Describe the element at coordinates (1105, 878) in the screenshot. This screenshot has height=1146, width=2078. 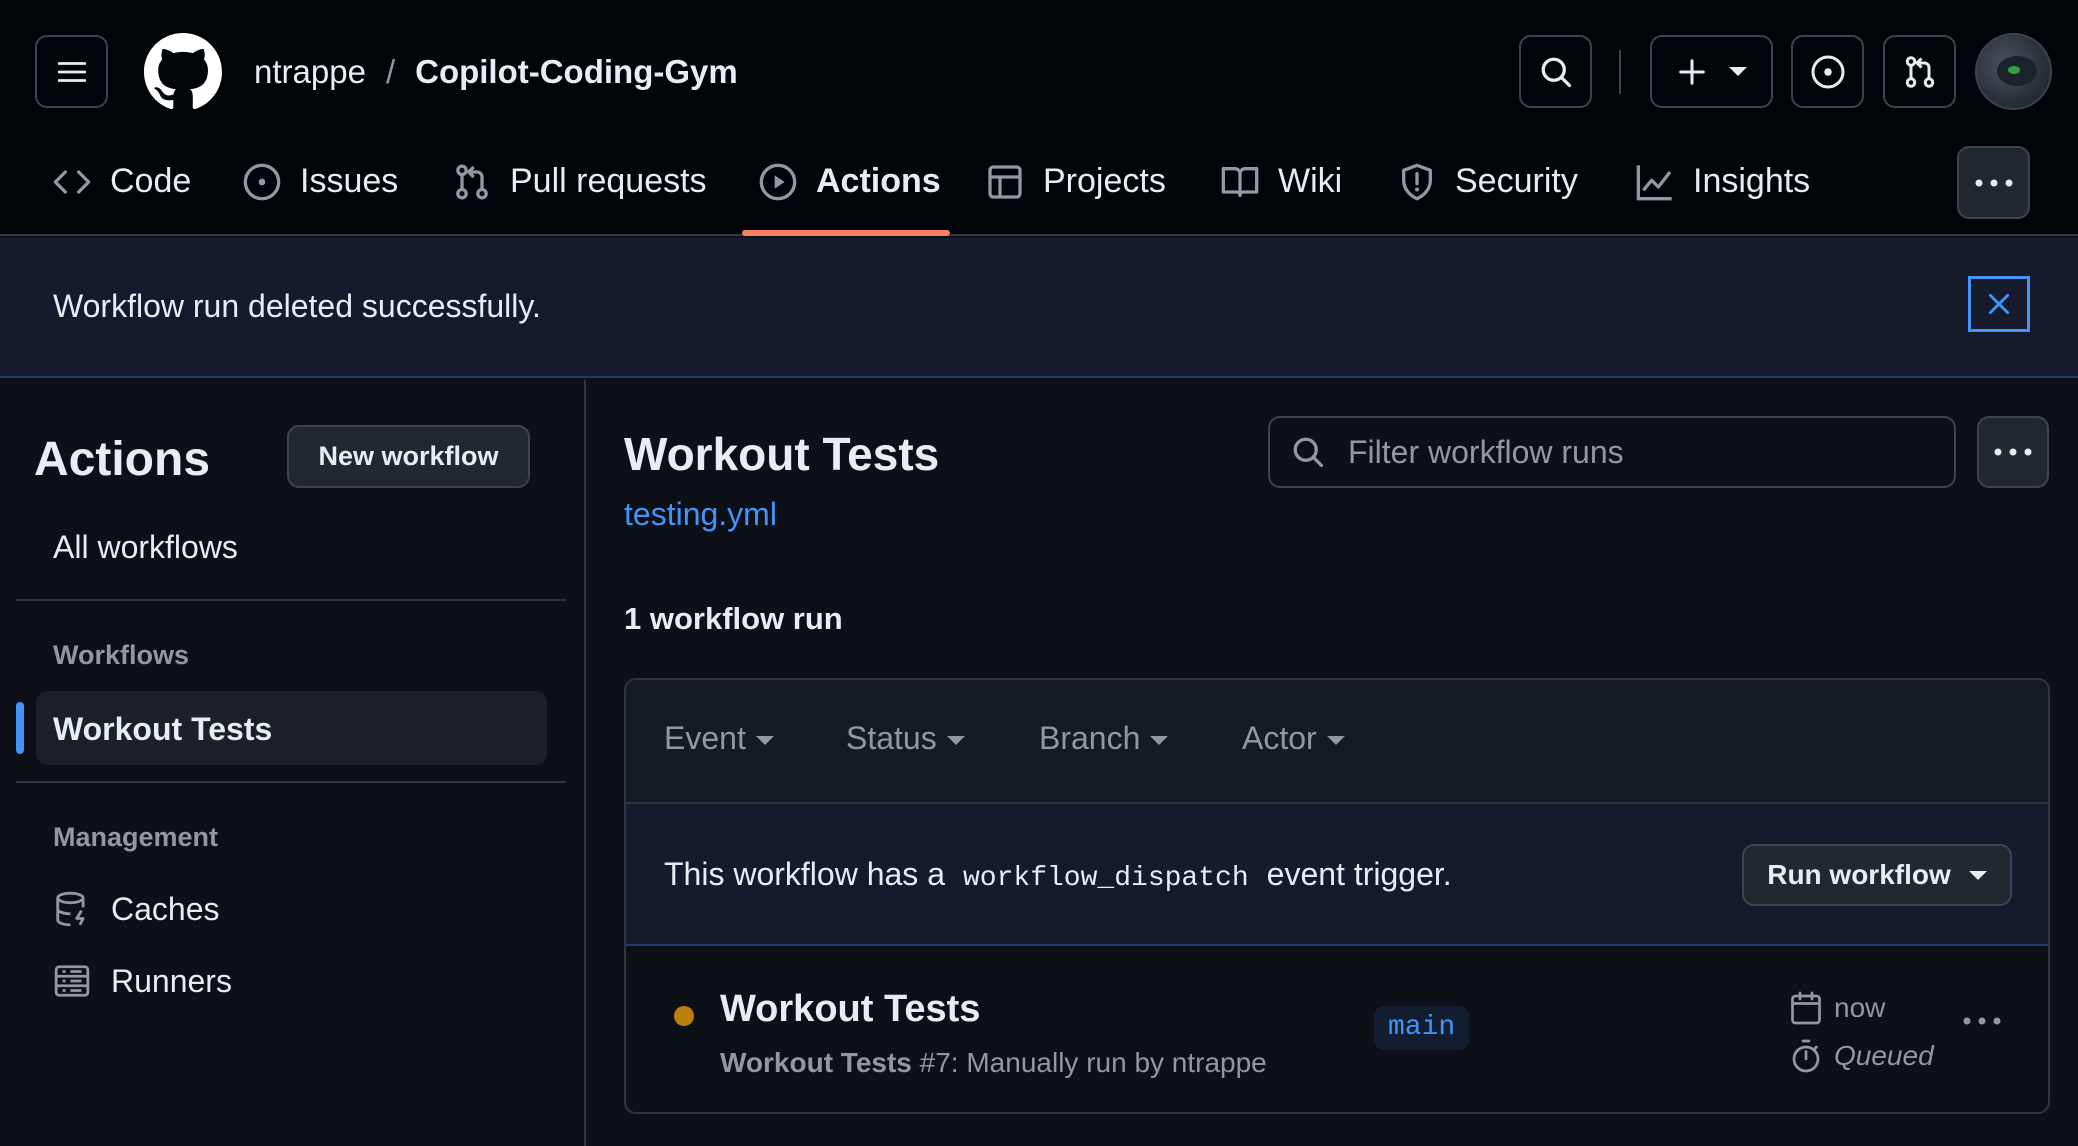
I see `dispatch-code: workflow_dispatch` at that location.